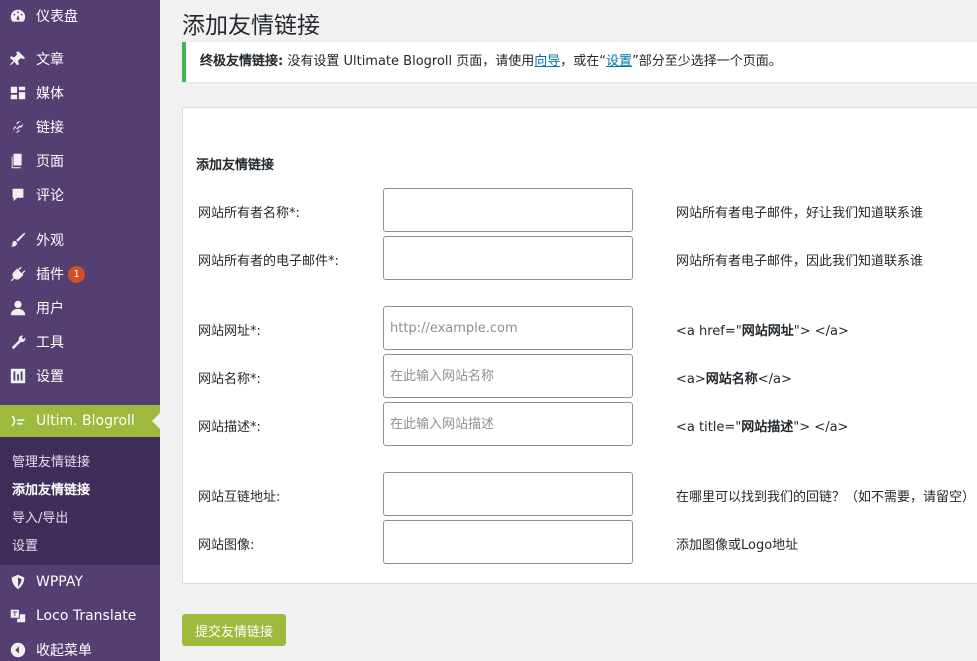 The height and width of the screenshot is (661, 977). Describe the element at coordinates (18, 195) in the screenshot. I see `comment-icon` at that location.